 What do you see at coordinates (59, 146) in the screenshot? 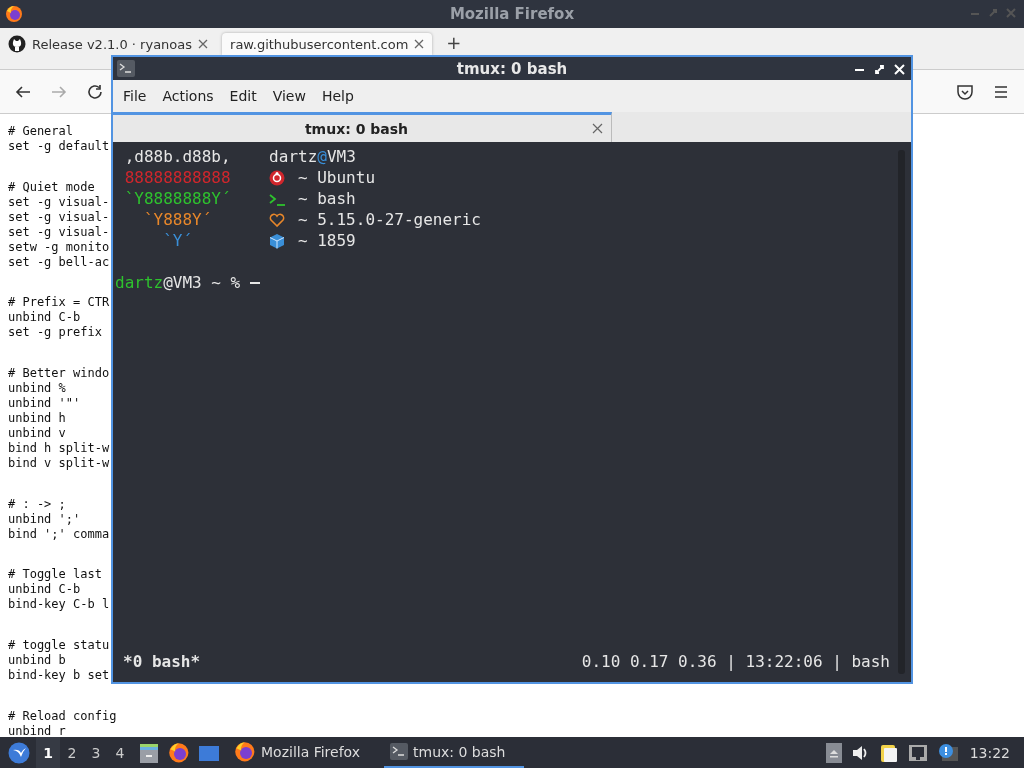
I see `code-line: set -g default` at bounding box center [59, 146].